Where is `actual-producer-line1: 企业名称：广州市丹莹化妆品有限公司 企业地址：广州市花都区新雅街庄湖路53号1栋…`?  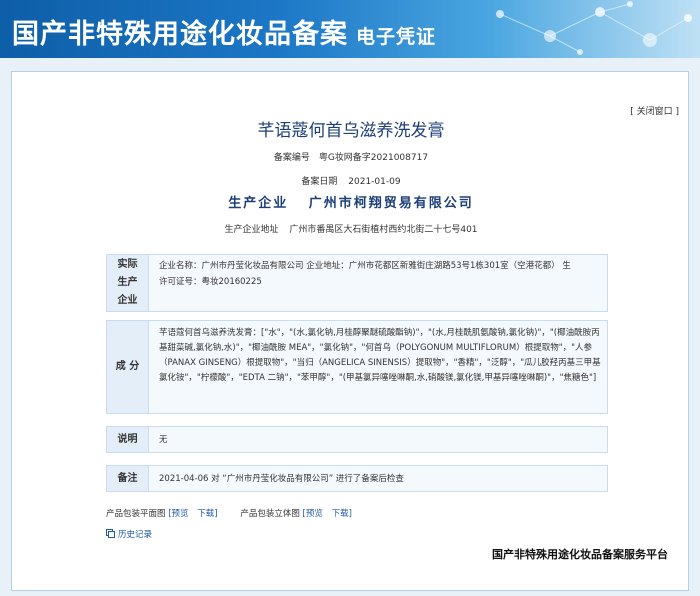 actual-producer-line1: 企业名称：广州市丹莹化妆品有限公司 企业地址：广州市花都区新雅街庄湖路53号1栋… is located at coordinates (365, 266).